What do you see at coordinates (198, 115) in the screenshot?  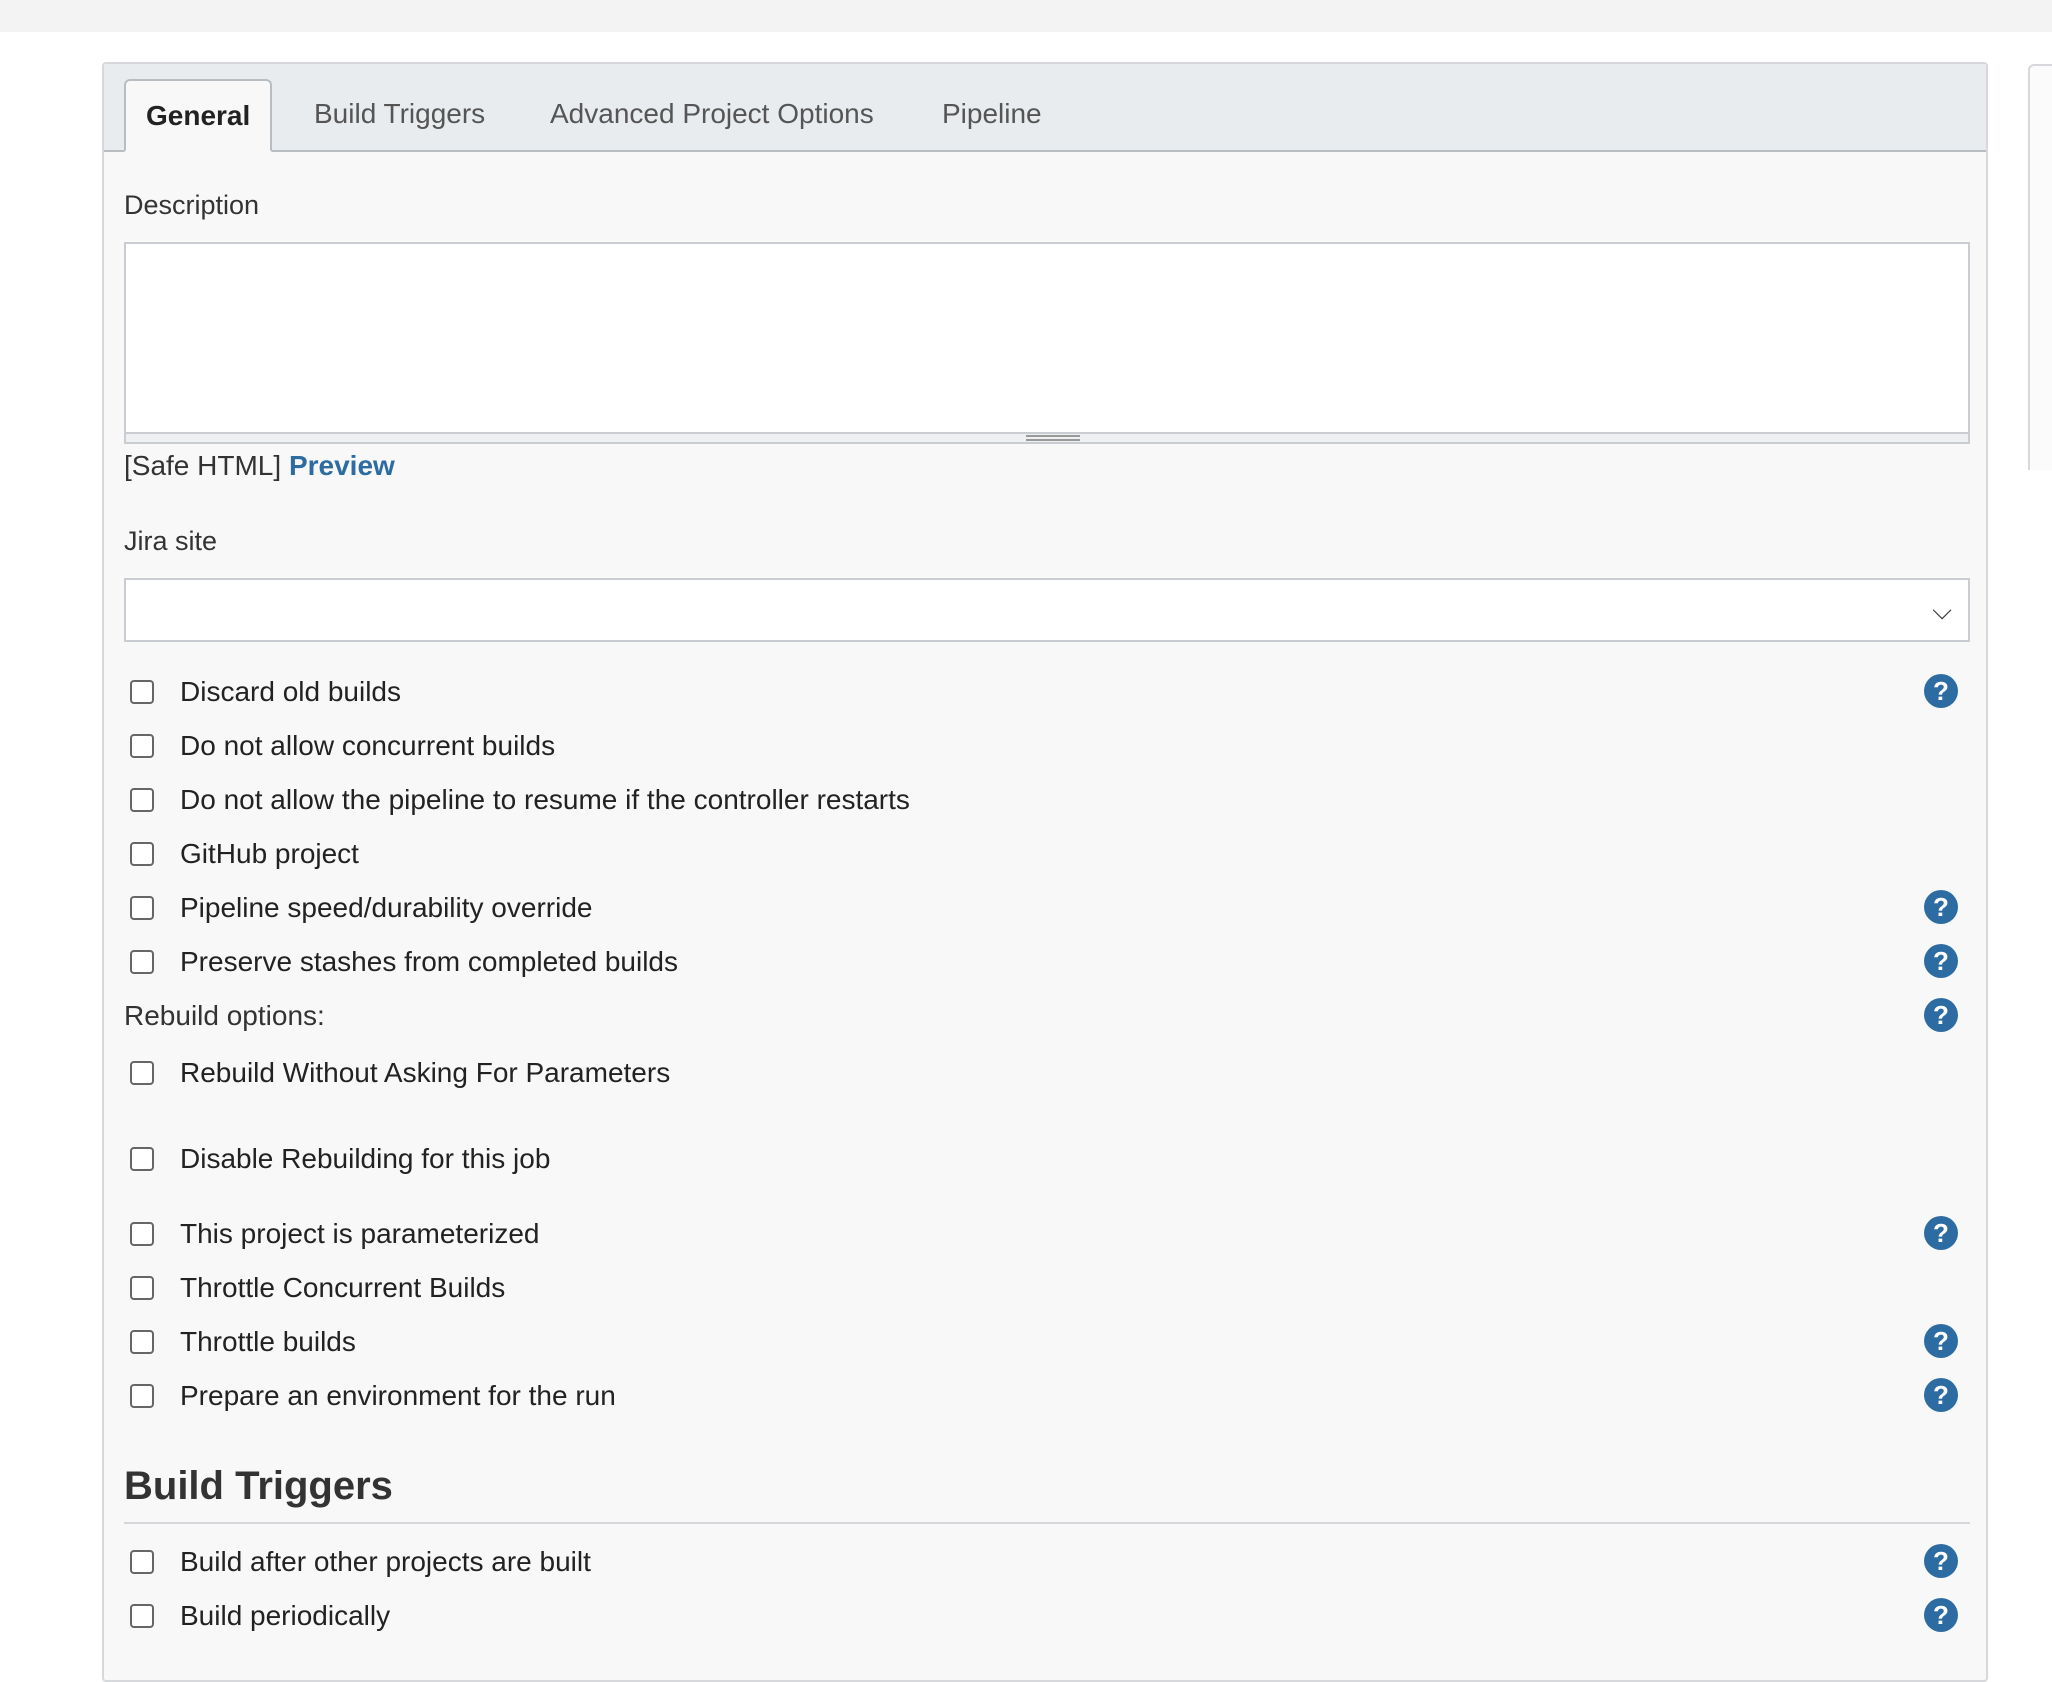 I see `tab-general: General` at bounding box center [198, 115].